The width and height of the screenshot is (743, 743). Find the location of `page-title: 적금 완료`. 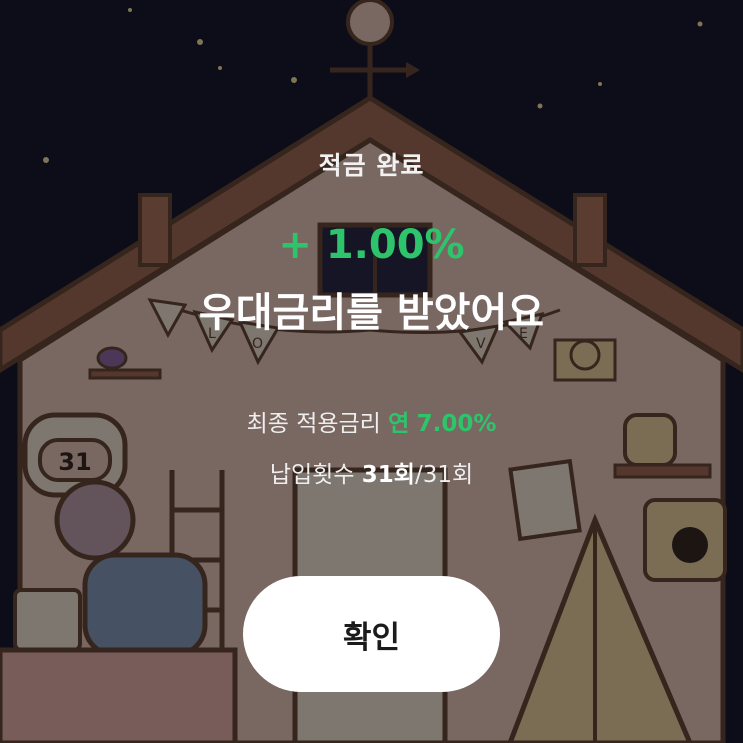

page-title: 적금 완료 is located at coordinates (371, 165).